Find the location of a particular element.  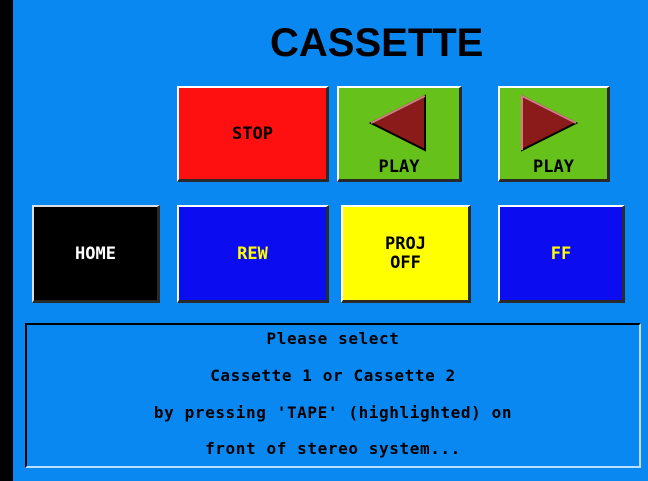

triangle-right-icon is located at coordinates (549, 123).